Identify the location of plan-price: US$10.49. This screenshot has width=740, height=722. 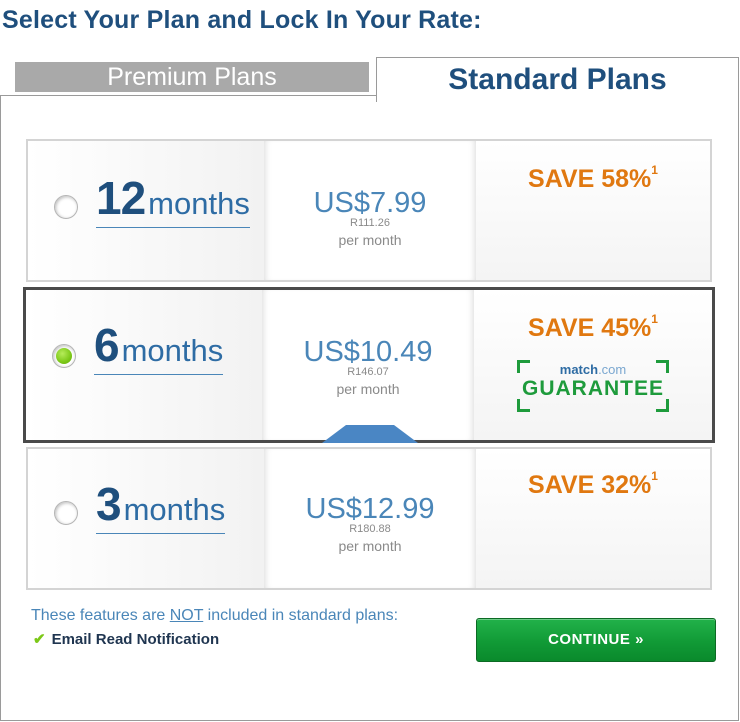
(368, 352).